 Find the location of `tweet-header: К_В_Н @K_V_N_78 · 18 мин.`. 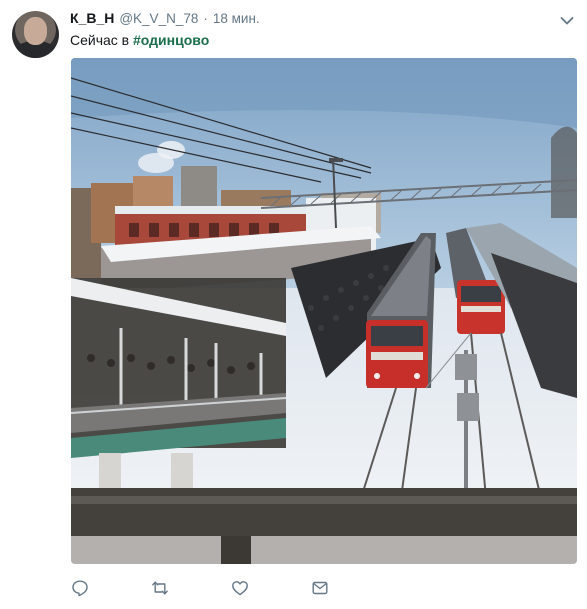

tweet-header: К_В_Н @K_V_N_78 · 18 мин. is located at coordinates (165, 19).